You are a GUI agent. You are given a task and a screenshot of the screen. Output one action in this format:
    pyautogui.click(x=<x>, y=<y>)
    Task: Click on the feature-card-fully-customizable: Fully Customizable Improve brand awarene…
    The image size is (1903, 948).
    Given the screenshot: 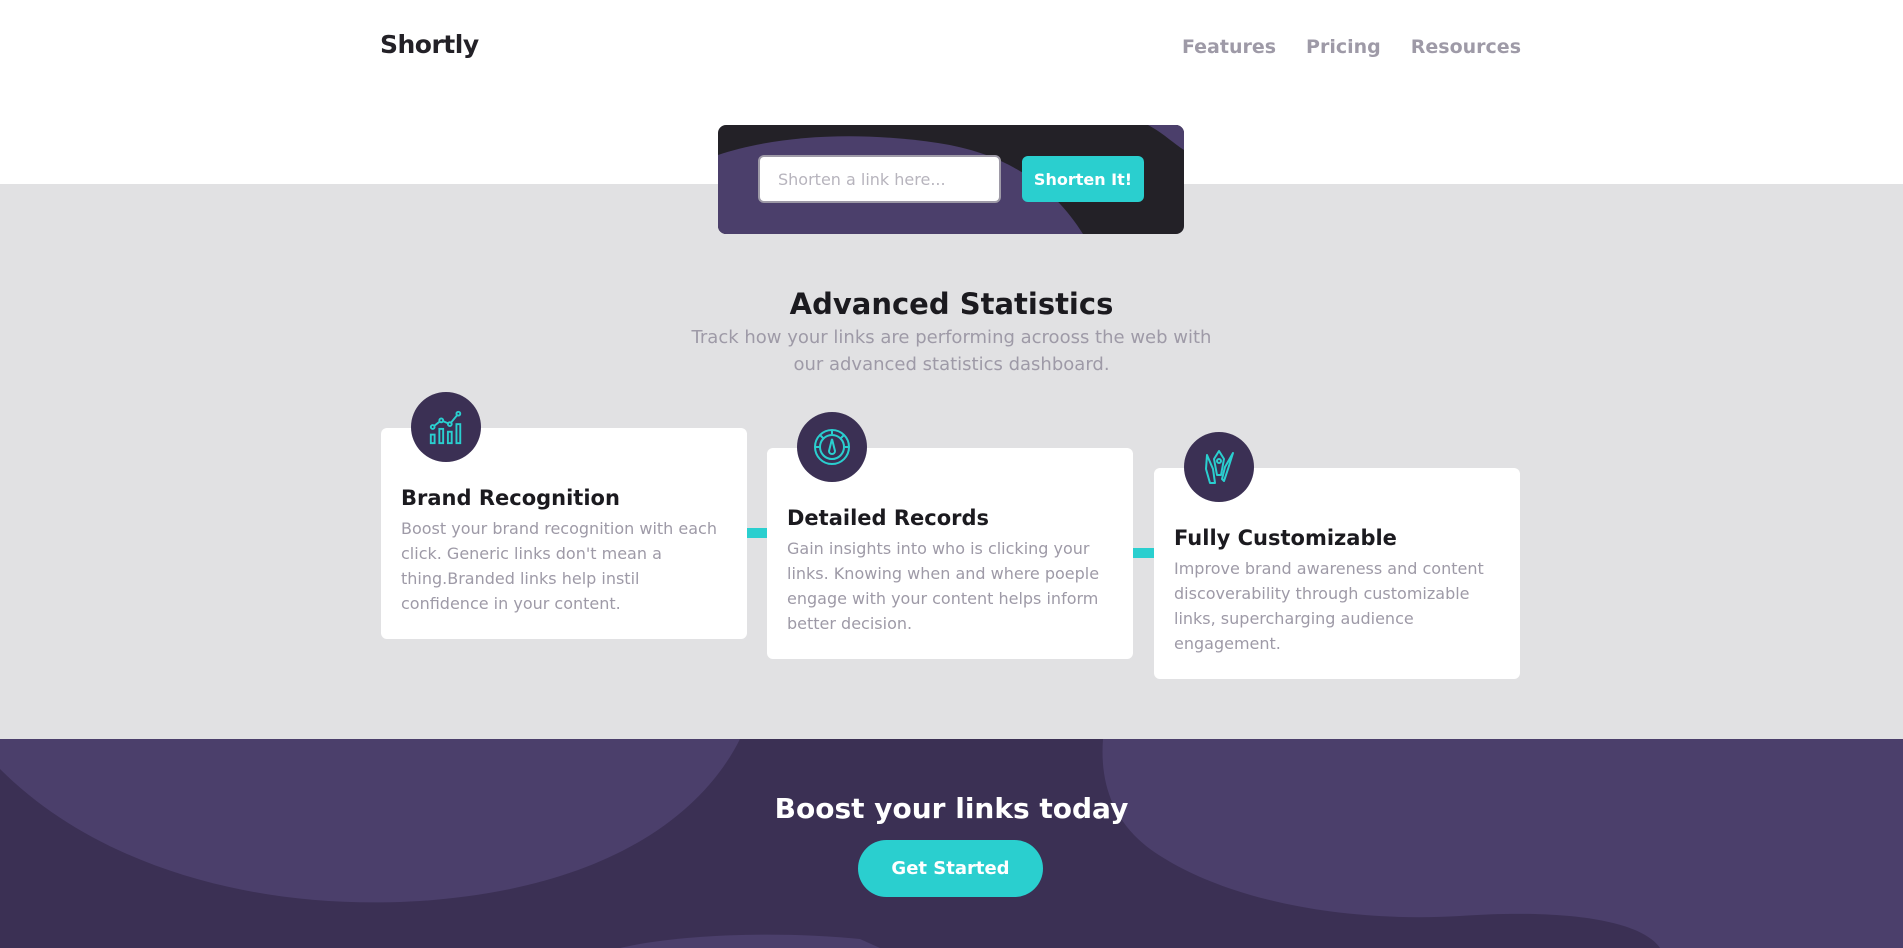 What is the action you would take?
    pyautogui.click(x=1337, y=555)
    